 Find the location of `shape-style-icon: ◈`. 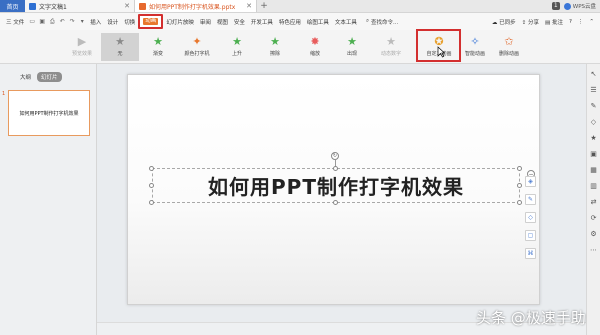

shape-style-icon: ◈ is located at coordinates (530, 181).